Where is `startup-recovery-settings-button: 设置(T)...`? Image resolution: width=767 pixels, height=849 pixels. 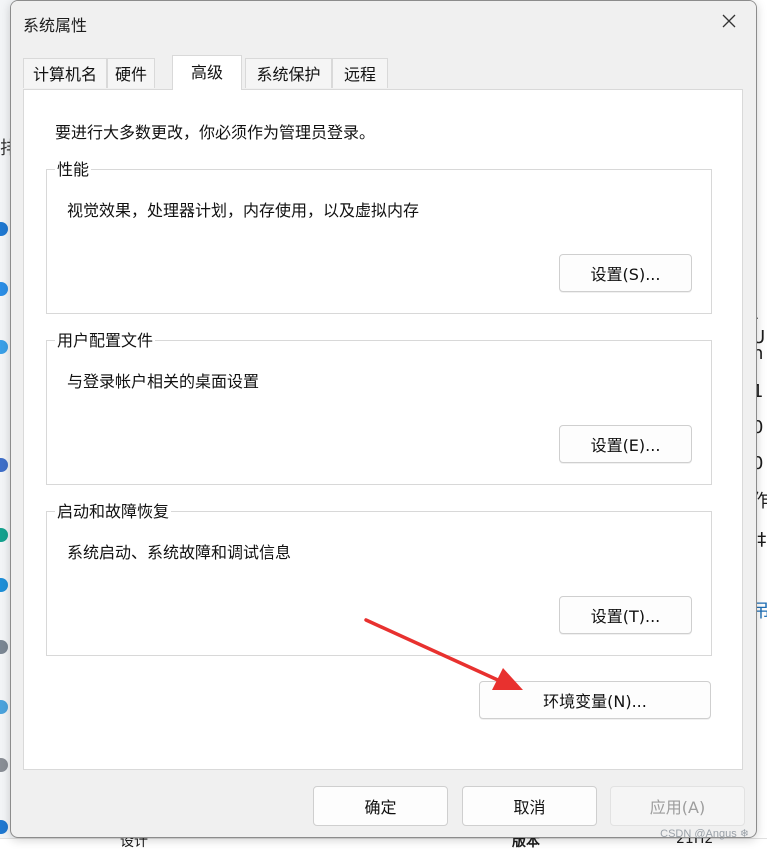
startup-recovery-settings-button: 设置(T)... is located at coordinates (625, 615).